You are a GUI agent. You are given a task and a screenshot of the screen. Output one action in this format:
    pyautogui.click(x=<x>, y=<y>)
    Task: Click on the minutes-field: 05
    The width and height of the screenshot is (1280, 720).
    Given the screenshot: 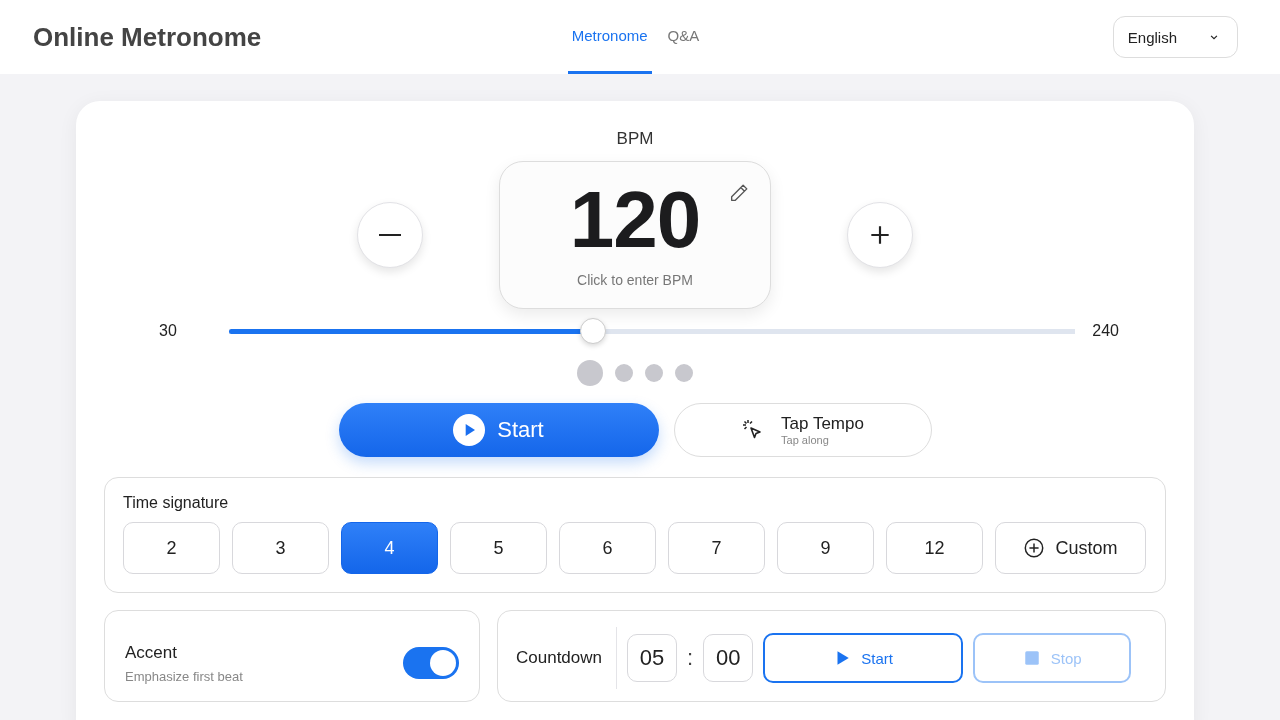 What is the action you would take?
    pyautogui.click(x=652, y=658)
    